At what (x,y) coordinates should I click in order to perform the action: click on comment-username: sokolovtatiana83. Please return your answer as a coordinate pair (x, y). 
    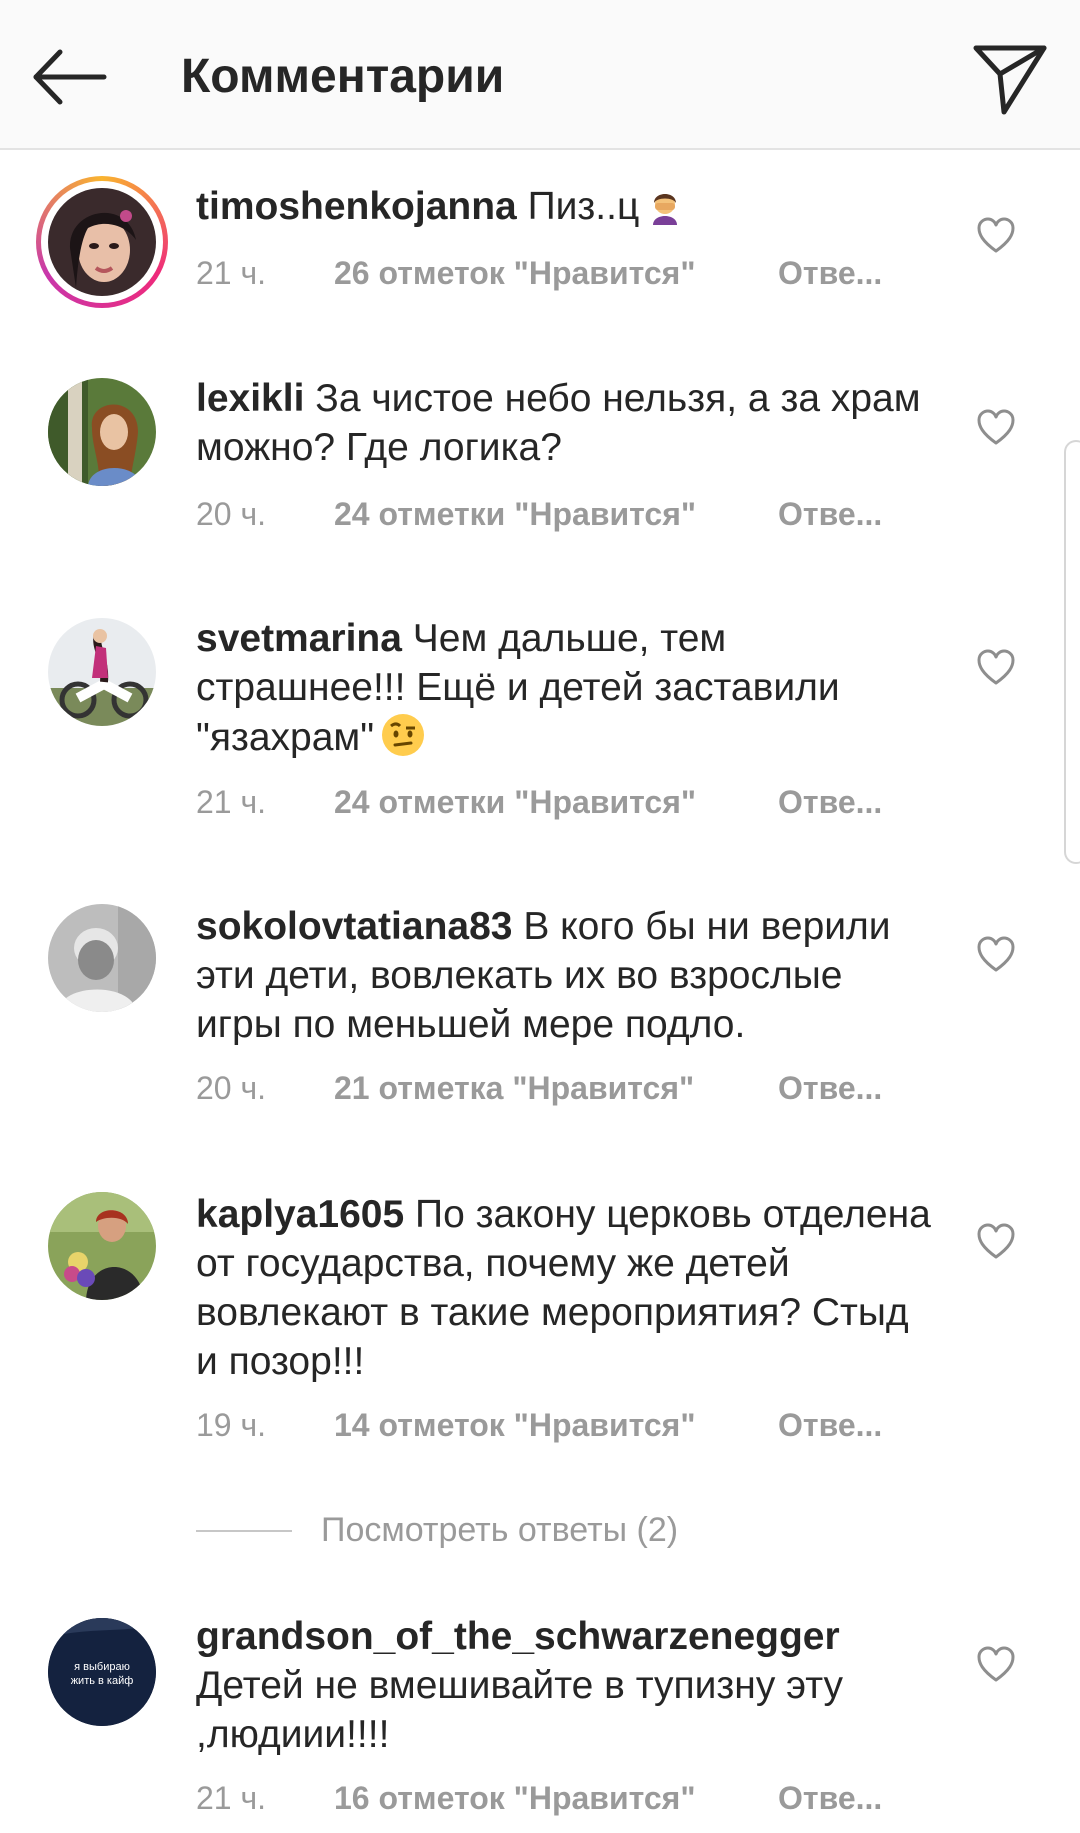
    Looking at the image, I should click on (354, 926).